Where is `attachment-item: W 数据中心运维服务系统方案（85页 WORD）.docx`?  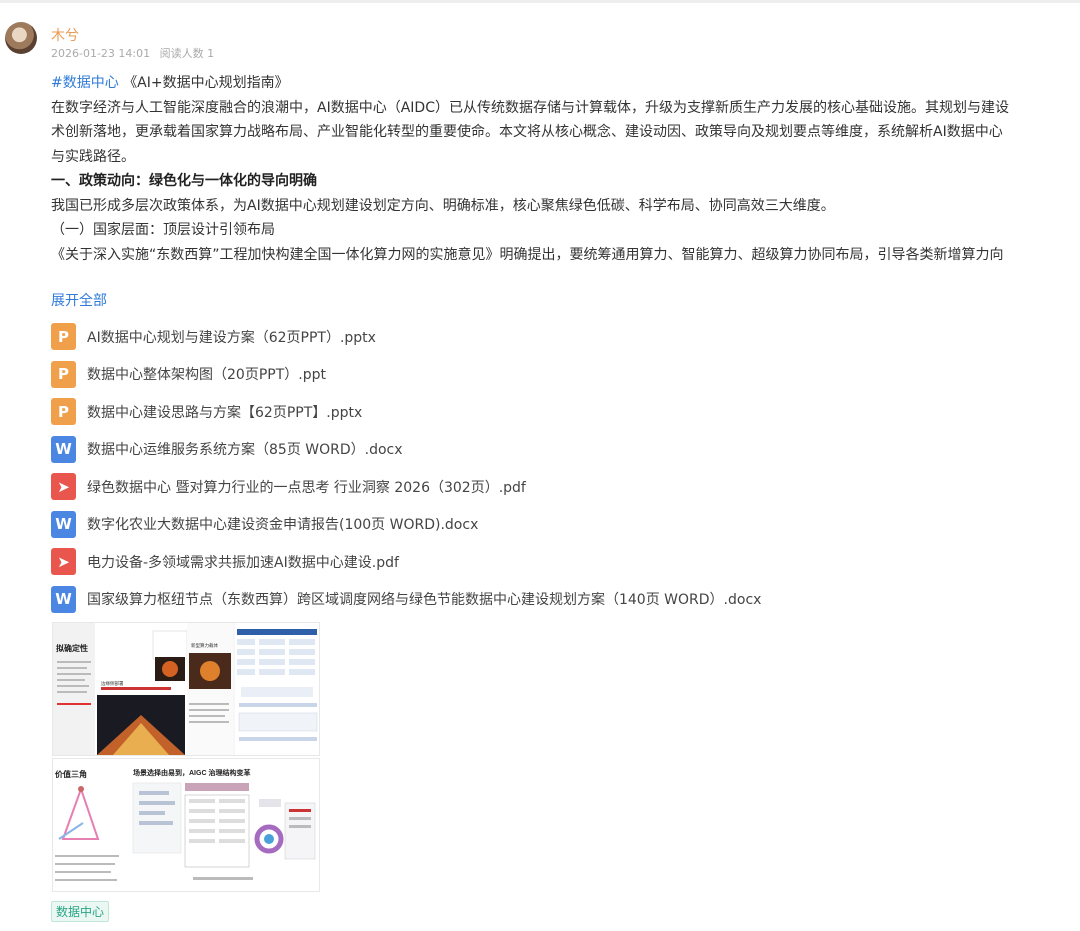
attachment-item: W 数据中心运维服务系统方案（85页 WORD）.docx is located at coordinates (406, 450).